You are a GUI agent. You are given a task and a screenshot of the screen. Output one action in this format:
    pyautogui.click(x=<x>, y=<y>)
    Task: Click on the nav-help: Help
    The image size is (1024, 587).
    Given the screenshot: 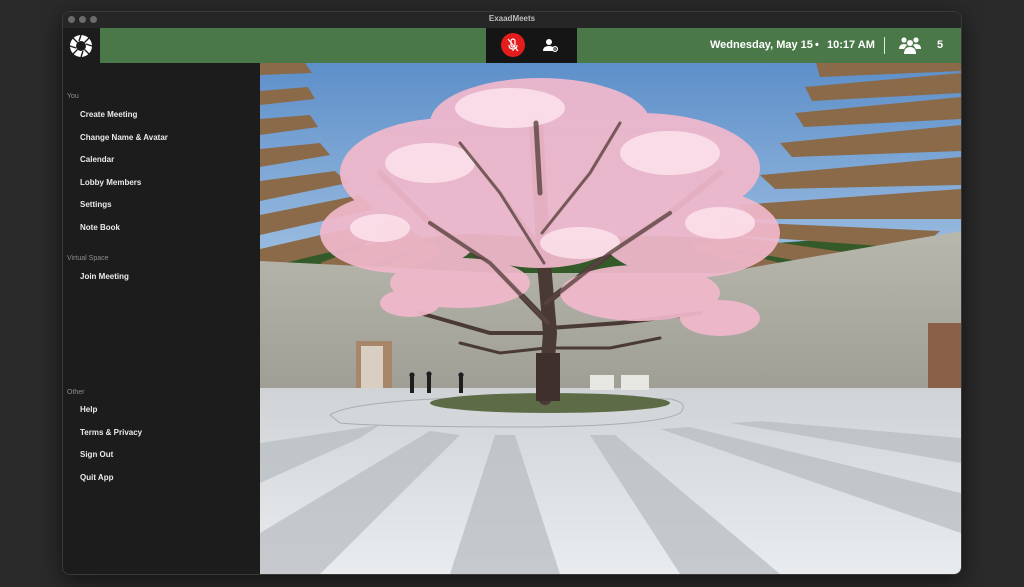 What is the action you would take?
    pyautogui.click(x=88, y=409)
    